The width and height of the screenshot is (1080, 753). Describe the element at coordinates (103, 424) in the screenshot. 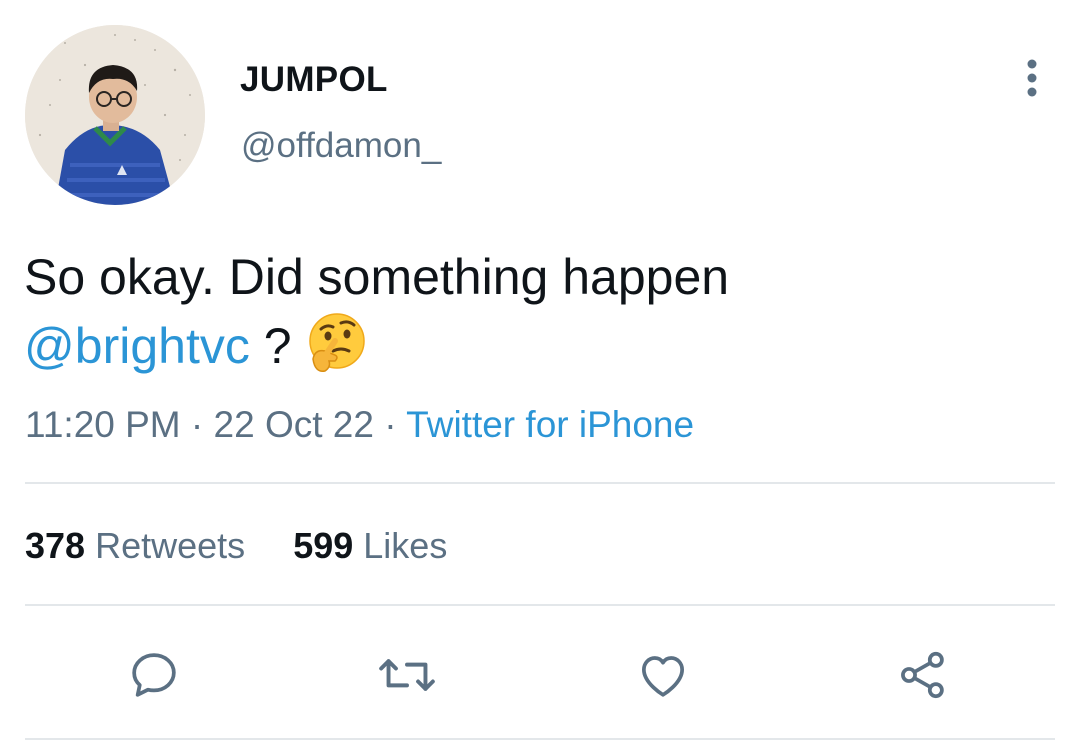

I see `tweet-time: 11:20 PM` at that location.